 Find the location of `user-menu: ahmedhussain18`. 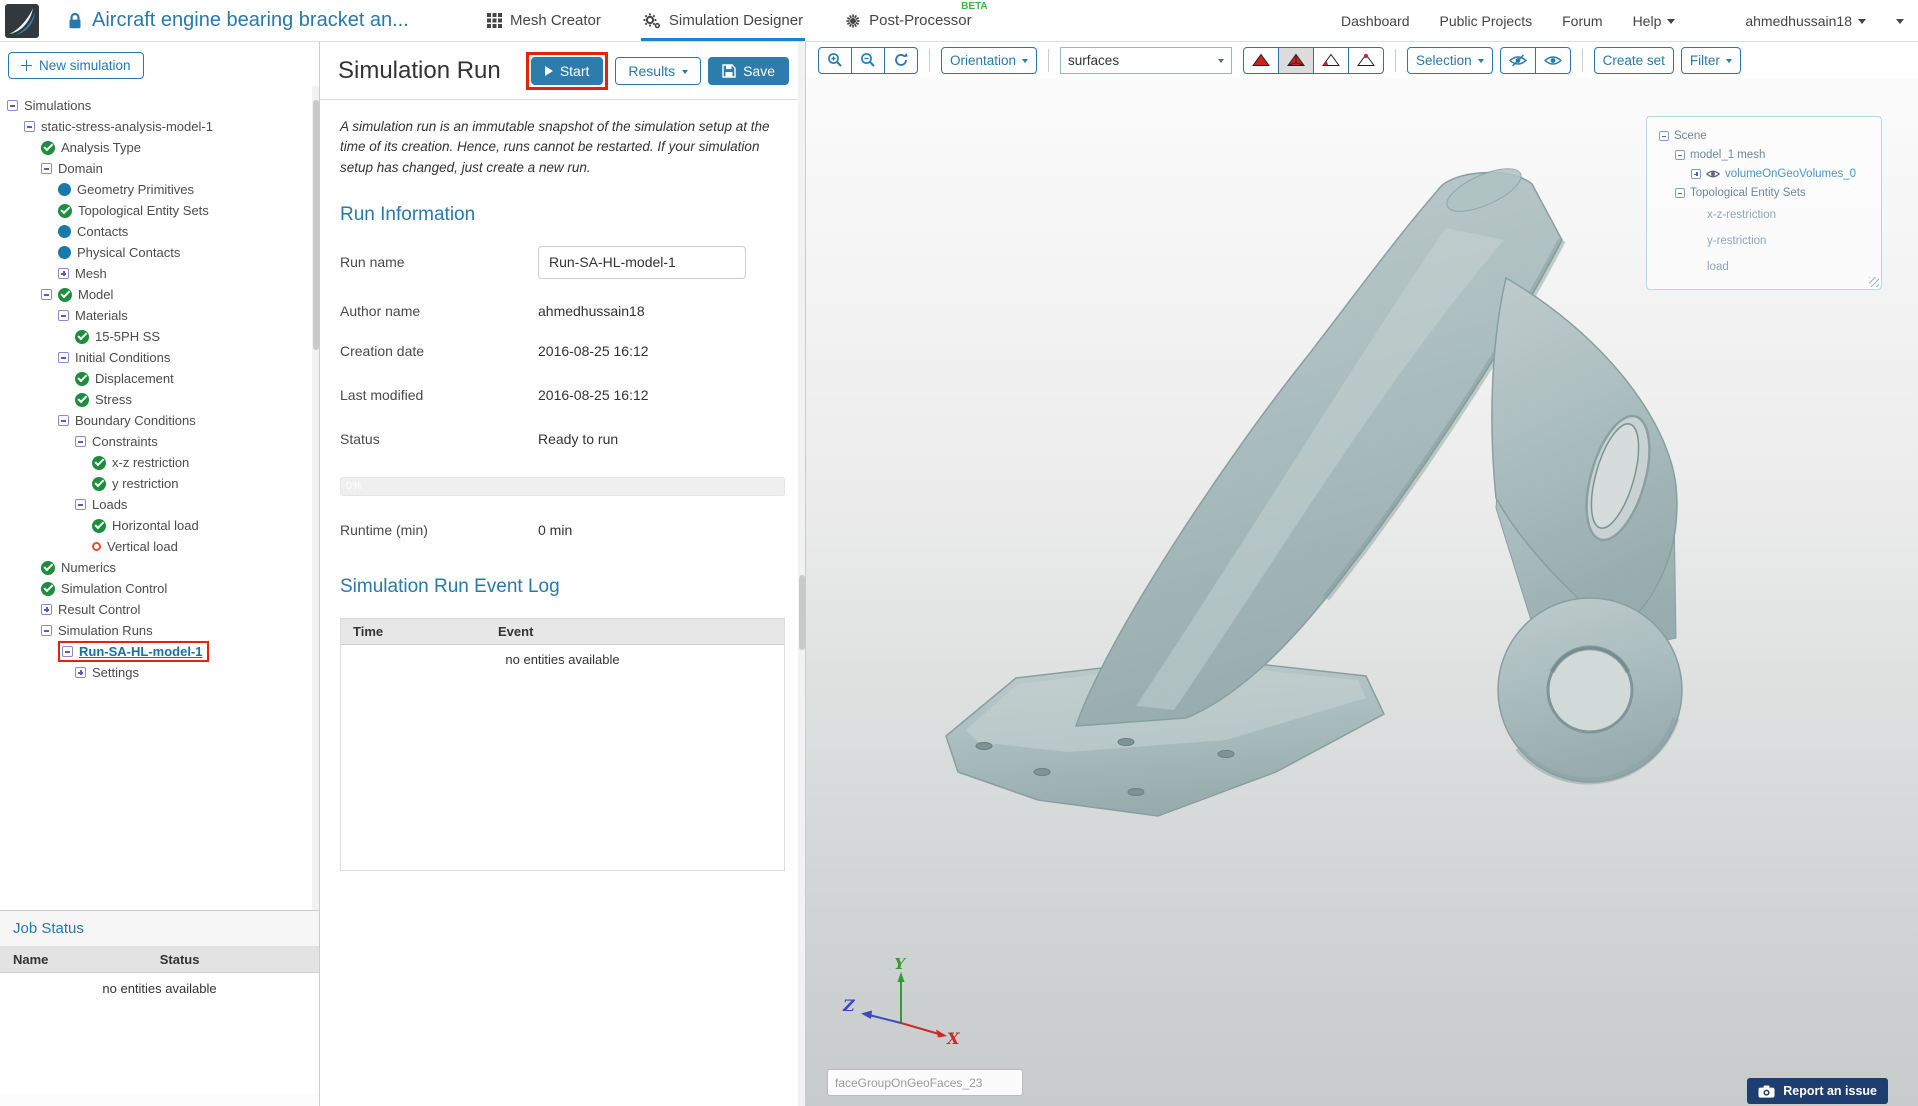

user-menu: ahmedhussain18 is located at coordinates (1805, 21).